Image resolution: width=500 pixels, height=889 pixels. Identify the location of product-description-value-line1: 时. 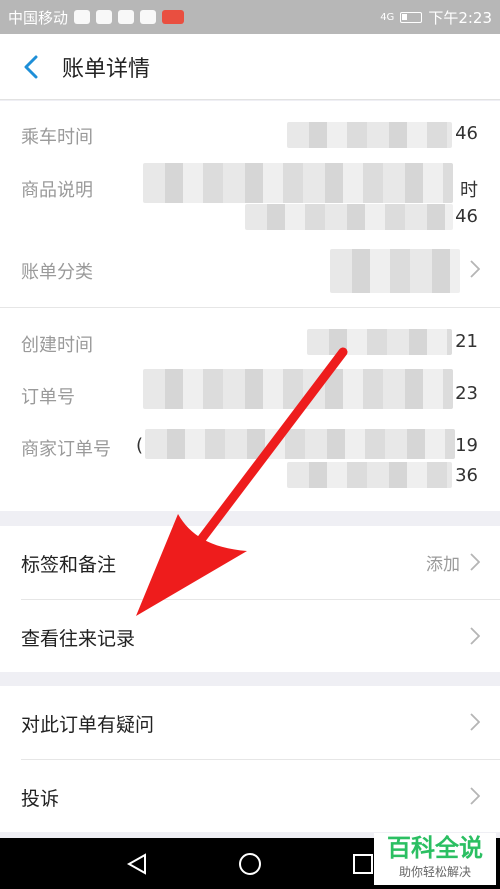
(469, 190).